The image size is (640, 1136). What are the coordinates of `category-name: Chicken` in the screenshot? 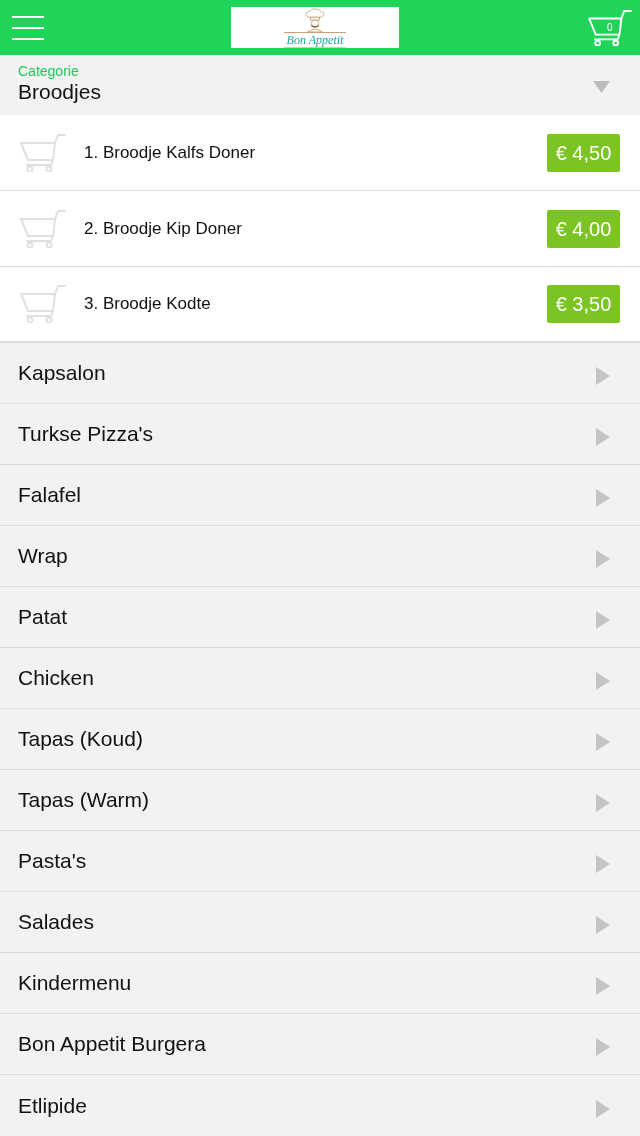 It's located at (56, 678).